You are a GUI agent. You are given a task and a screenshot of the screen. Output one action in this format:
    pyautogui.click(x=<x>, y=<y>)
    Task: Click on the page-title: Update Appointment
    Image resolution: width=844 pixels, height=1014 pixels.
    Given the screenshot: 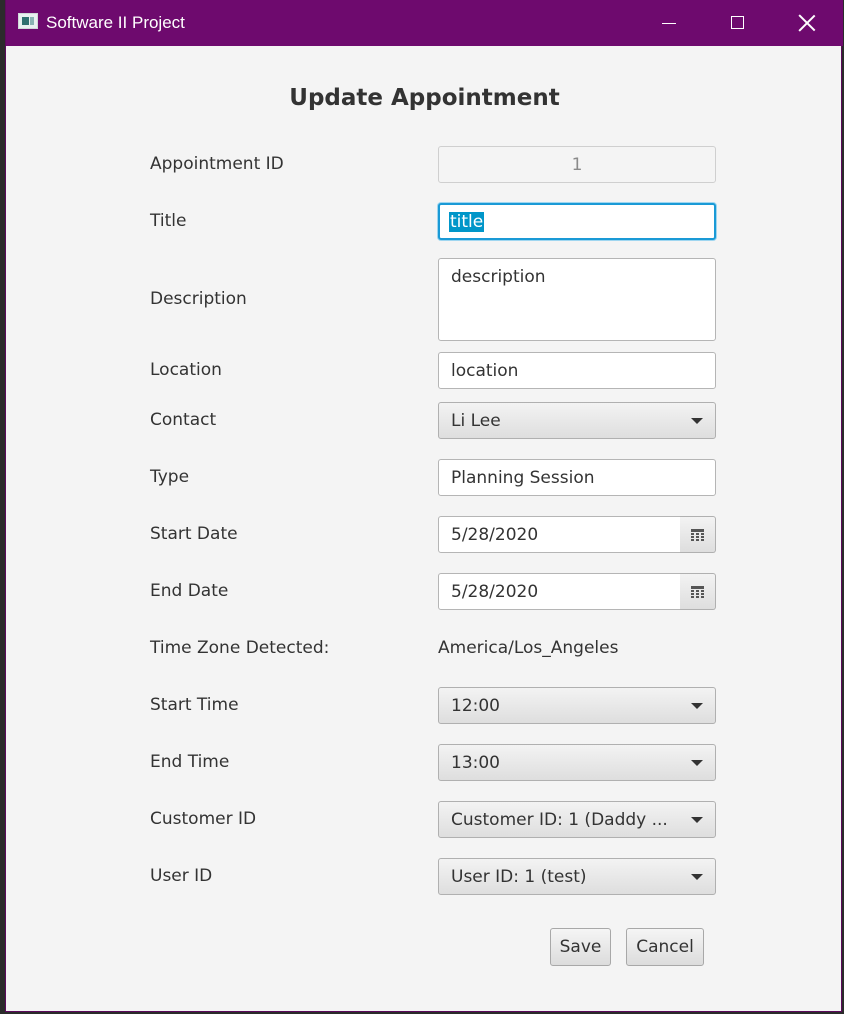 What is the action you would take?
    pyautogui.click(x=424, y=98)
    